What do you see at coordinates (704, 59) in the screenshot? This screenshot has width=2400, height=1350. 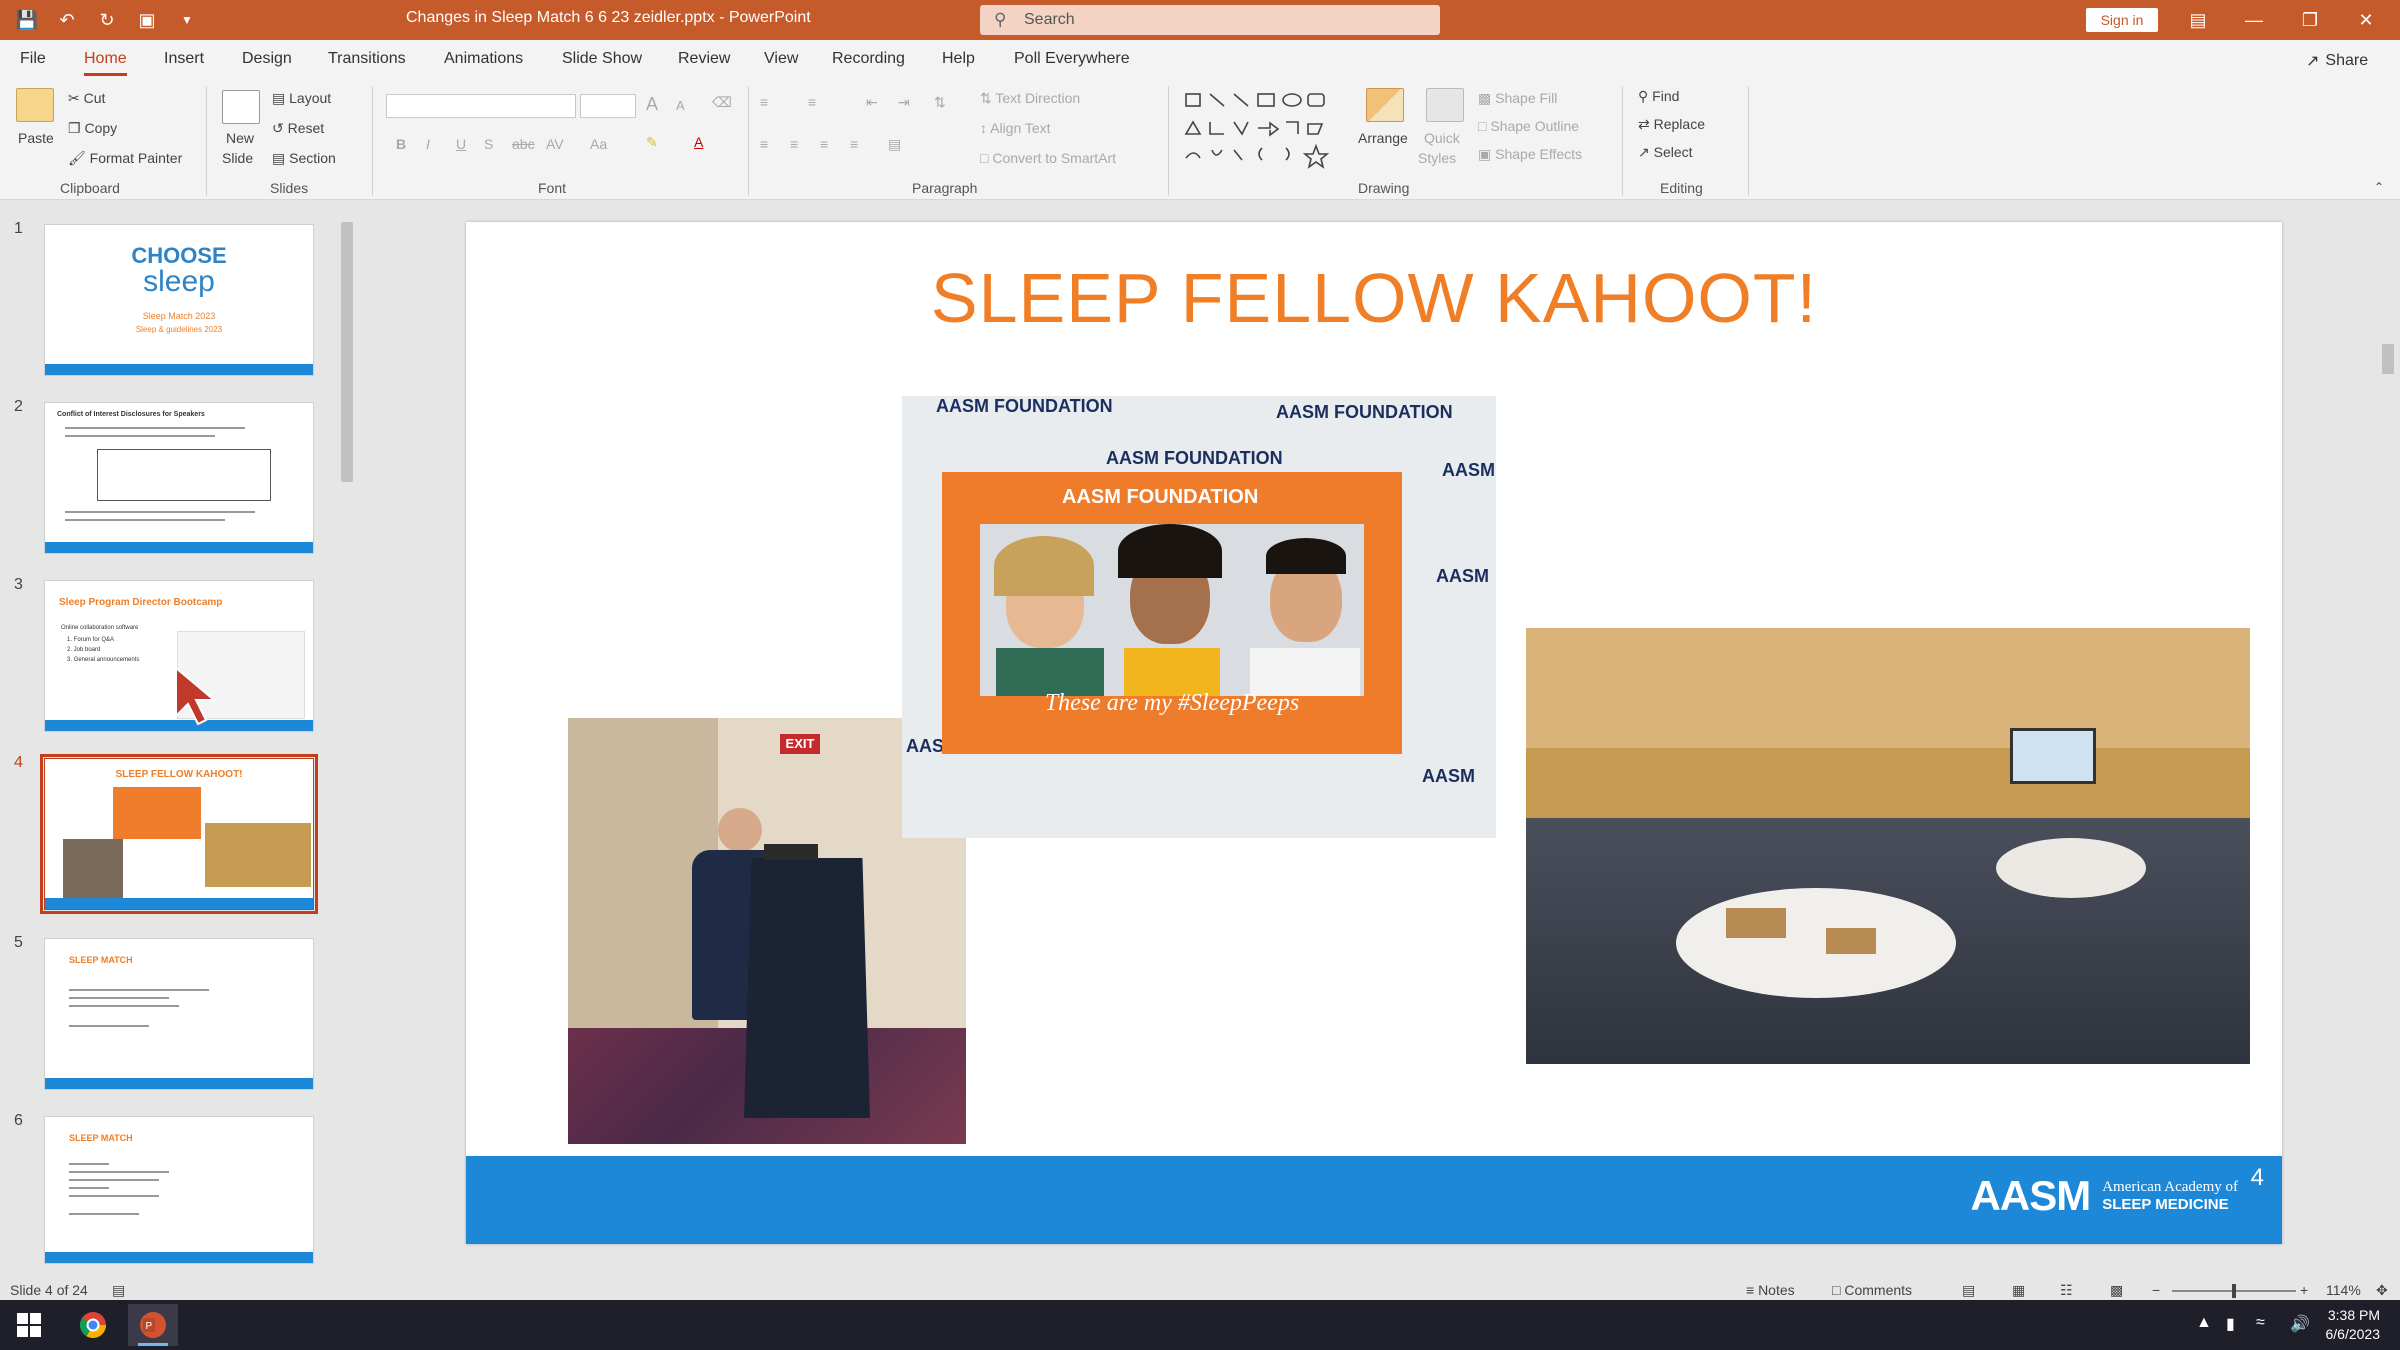 I see `tab-review: Review` at bounding box center [704, 59].